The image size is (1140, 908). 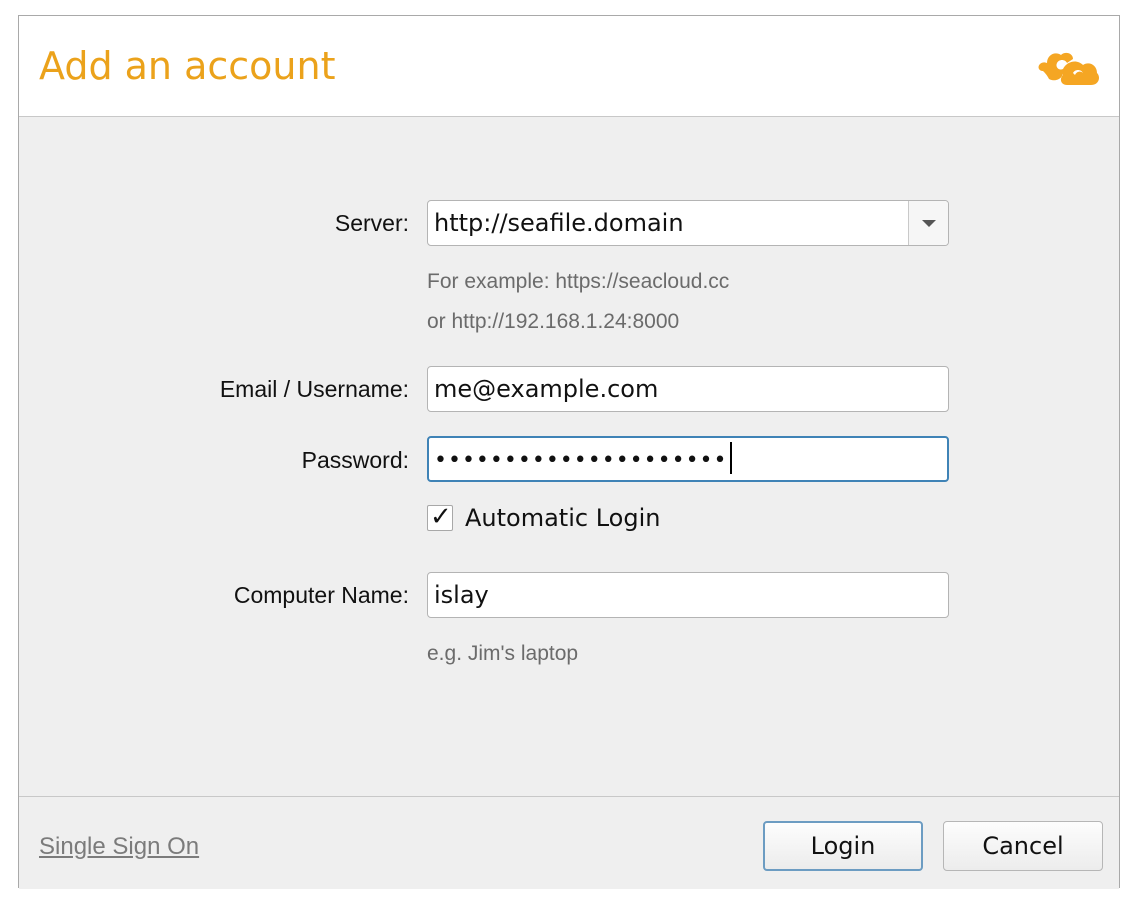 I want to click on dialog-title: Add an account, so click(x=187, y=66).